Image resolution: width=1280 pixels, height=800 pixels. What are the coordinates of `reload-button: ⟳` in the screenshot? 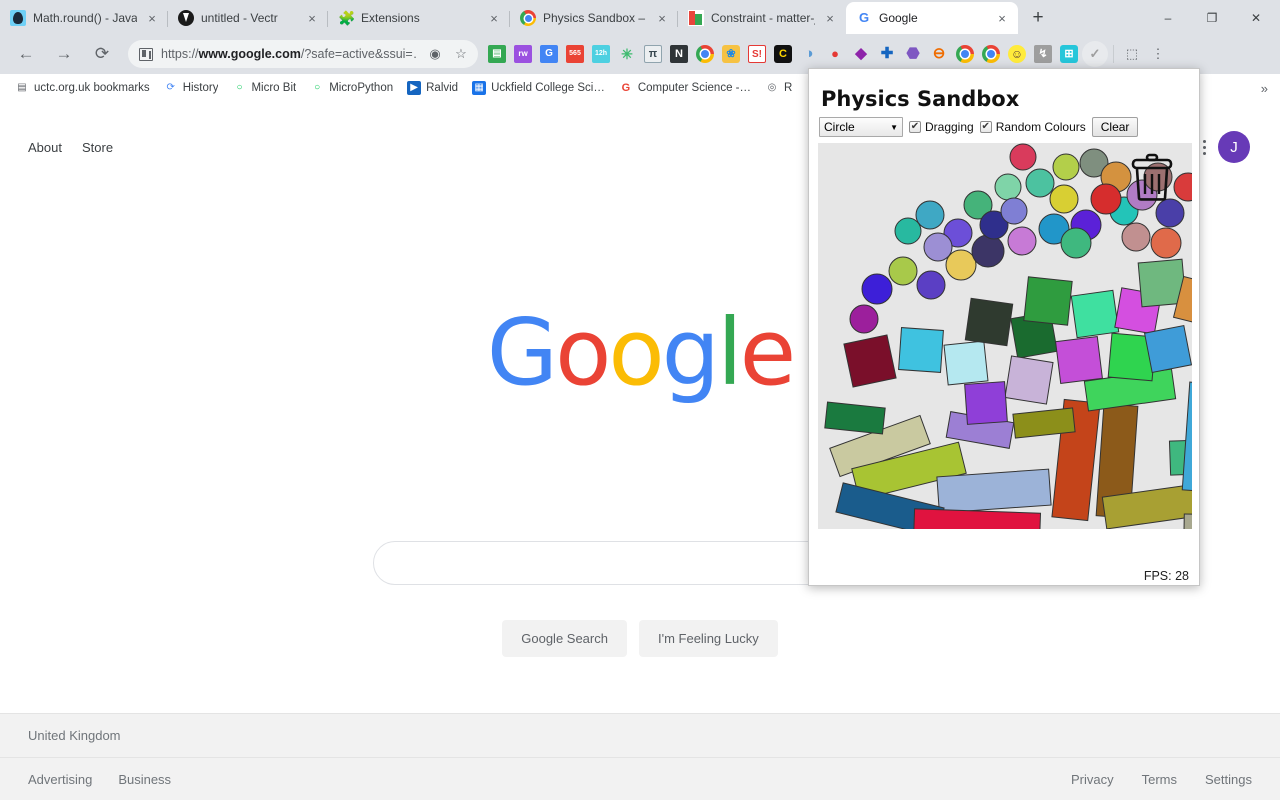 It's located at (102, 54).